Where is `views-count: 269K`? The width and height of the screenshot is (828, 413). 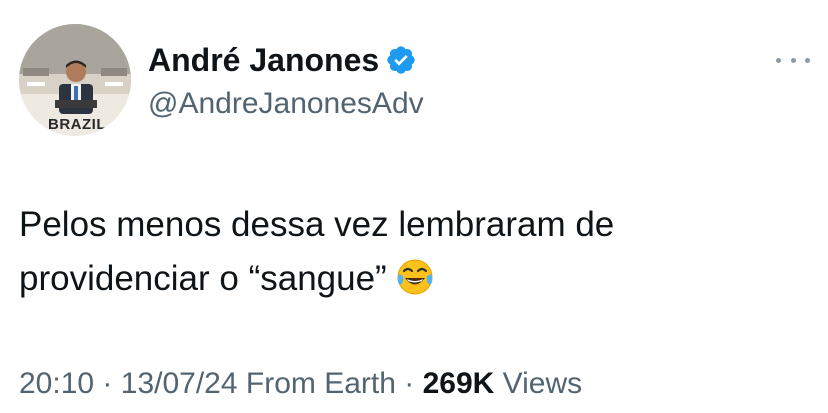 views-count: 269K is located at coordinates (459, 383).